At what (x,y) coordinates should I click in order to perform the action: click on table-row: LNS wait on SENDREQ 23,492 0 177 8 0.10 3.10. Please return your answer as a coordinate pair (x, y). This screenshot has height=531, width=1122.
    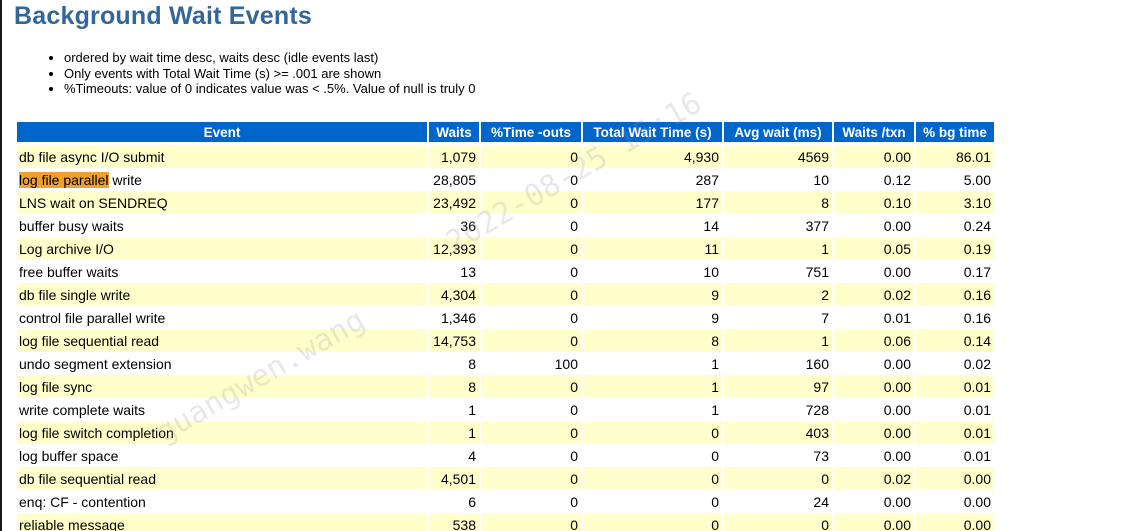
    Looking at the image, I should click on (505, 202).